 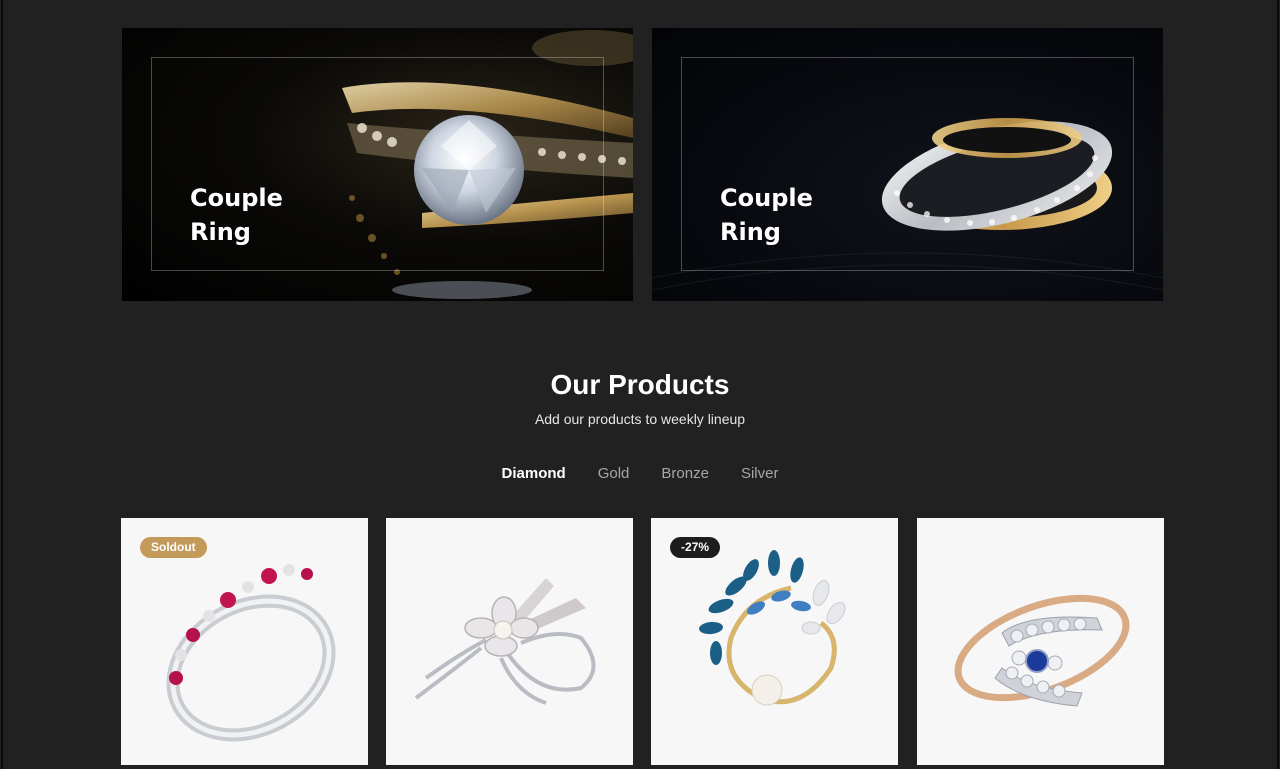 I want to click on silver-flower-brooch-icon, so click(x=505, y=641).